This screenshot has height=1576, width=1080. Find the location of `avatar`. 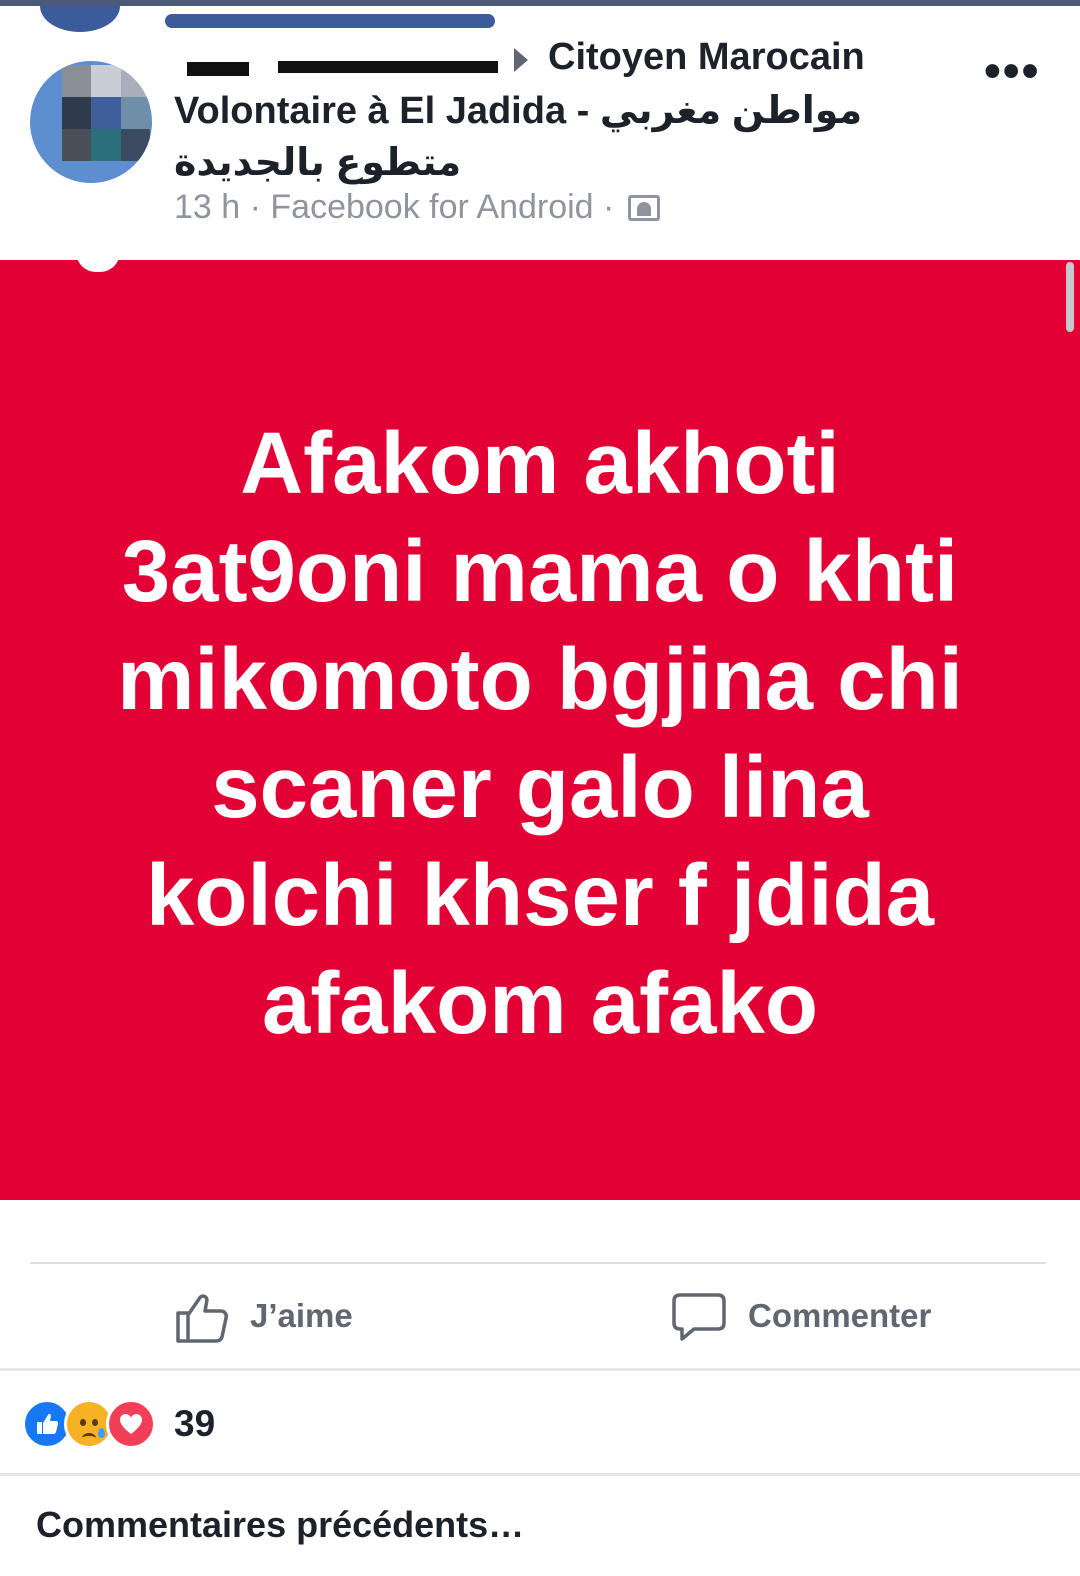

avatar is located at coordinates (91, 122).